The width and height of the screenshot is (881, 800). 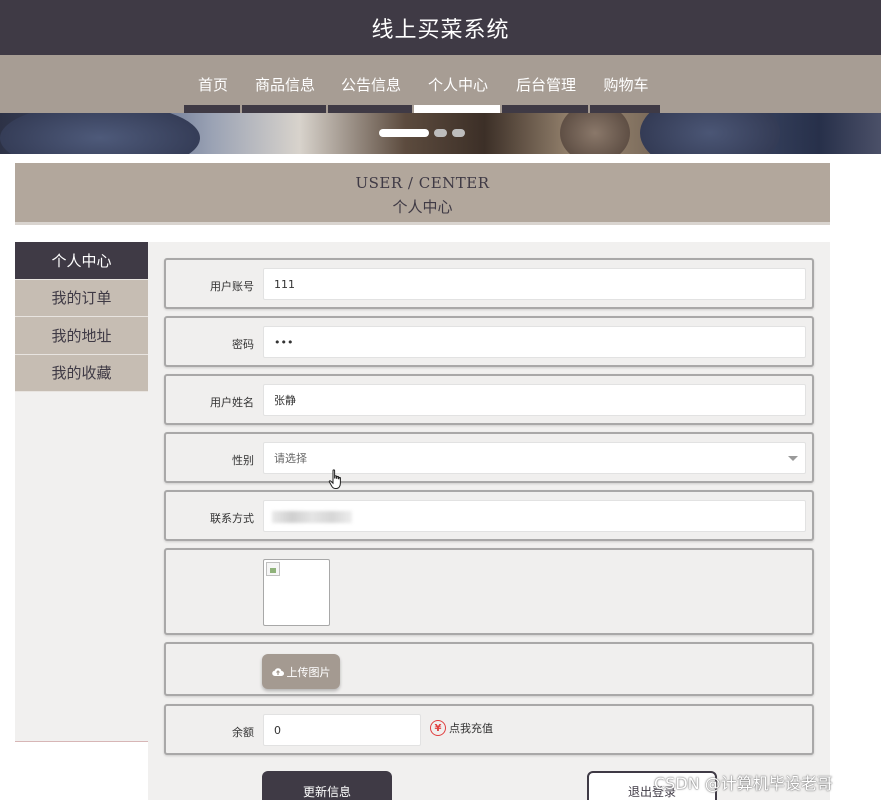 I want to click on nav-item-admin: 后台管理, so click(x=546, y=84).